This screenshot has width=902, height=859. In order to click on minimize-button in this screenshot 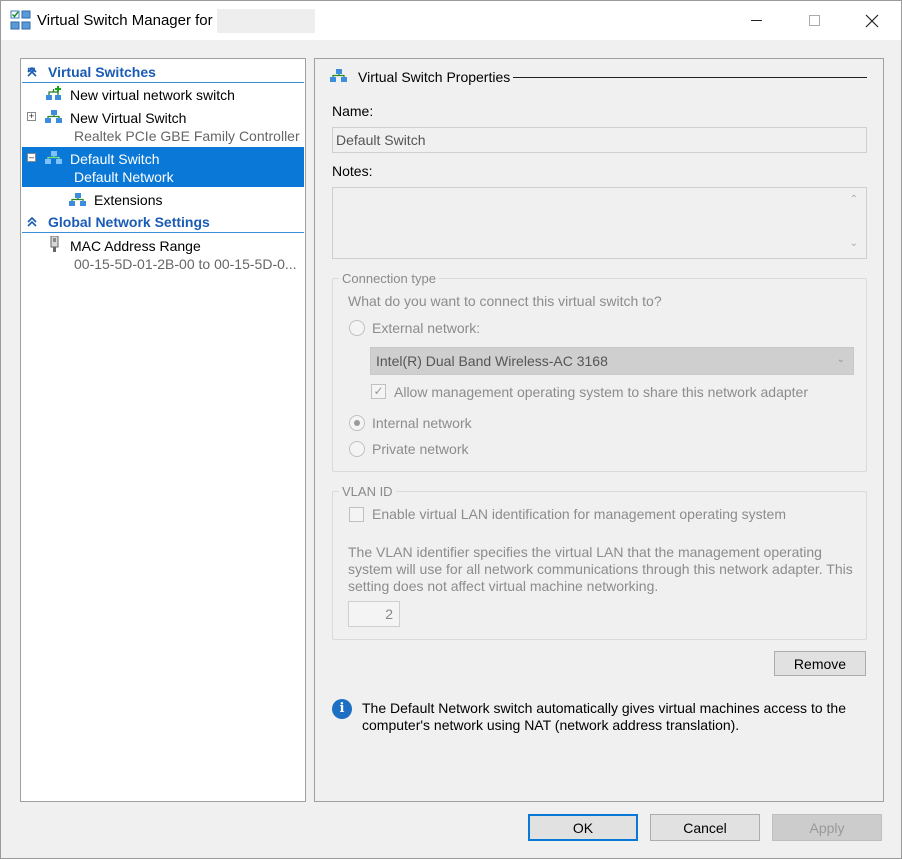, I will do `click(756, 20)`.